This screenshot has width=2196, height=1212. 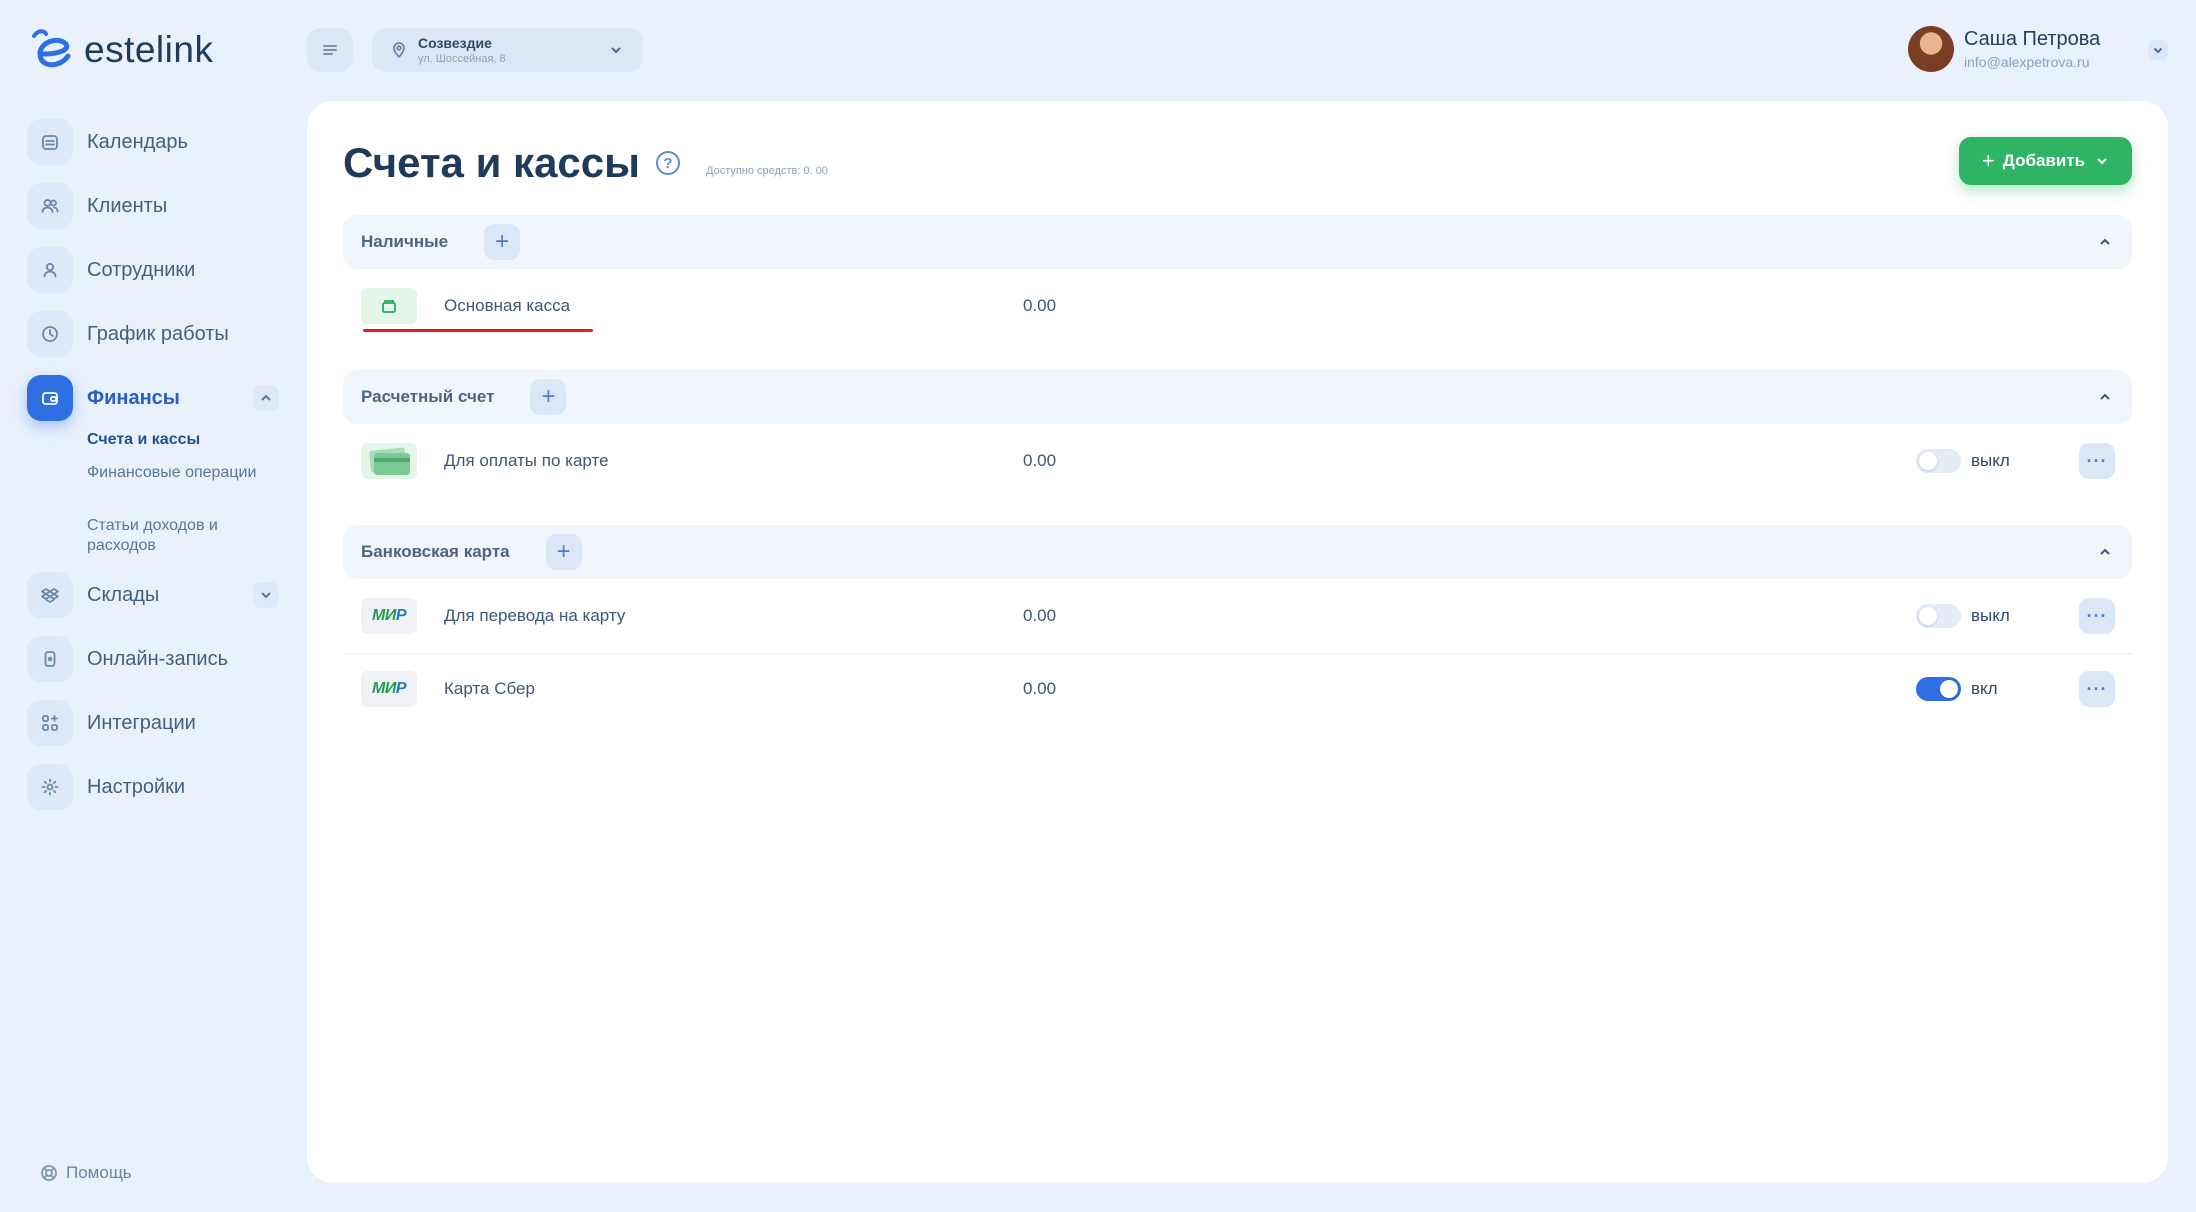 What do you see at coordinates (123, 594) in the screenshot?
I see `nav-label: Склады` at bounding box center [123, 594].